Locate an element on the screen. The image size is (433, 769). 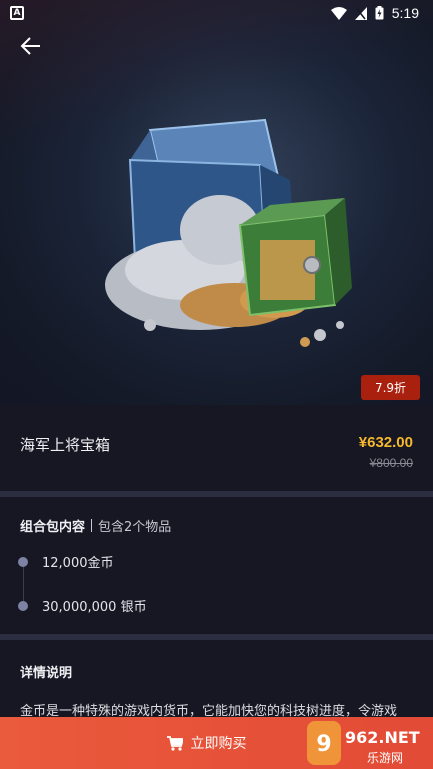
svg-text: 962.NET is located at coordinates (382, 737).